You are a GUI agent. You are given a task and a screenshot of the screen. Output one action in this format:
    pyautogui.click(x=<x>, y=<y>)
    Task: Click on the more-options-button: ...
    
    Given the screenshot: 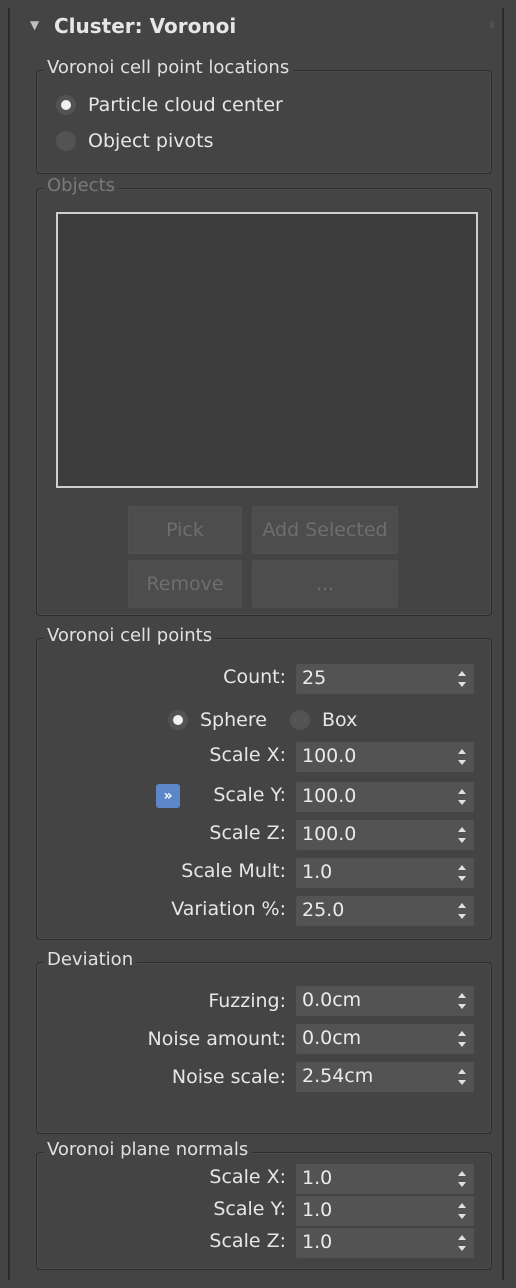 What is the action you would take?
    pyautogui.click(x=325, y=584)
    